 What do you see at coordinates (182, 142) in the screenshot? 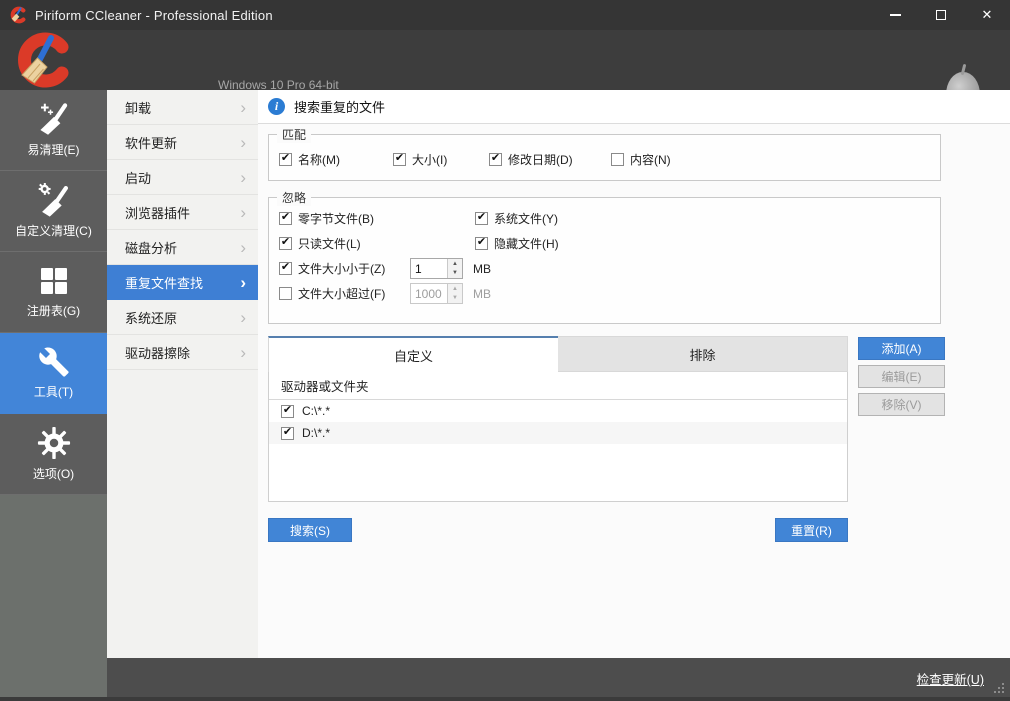
I see `submenu-item-software-updater: 软件更新 ›` at bounding box center [182, 142].